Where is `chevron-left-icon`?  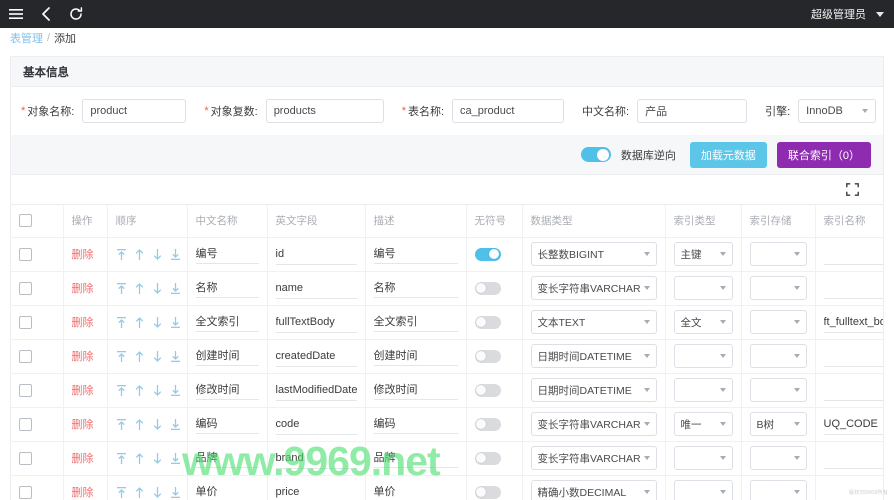 chevron-left-icon is located at coordinates (46, 14).